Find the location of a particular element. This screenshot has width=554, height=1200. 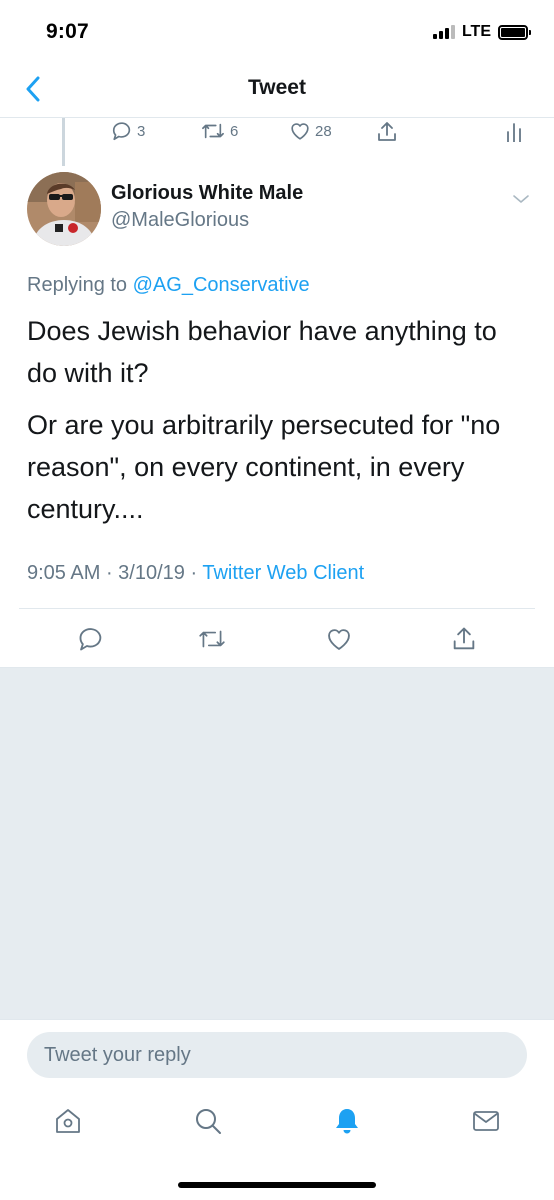

tweet-actions is located at coordinates (277, 638).